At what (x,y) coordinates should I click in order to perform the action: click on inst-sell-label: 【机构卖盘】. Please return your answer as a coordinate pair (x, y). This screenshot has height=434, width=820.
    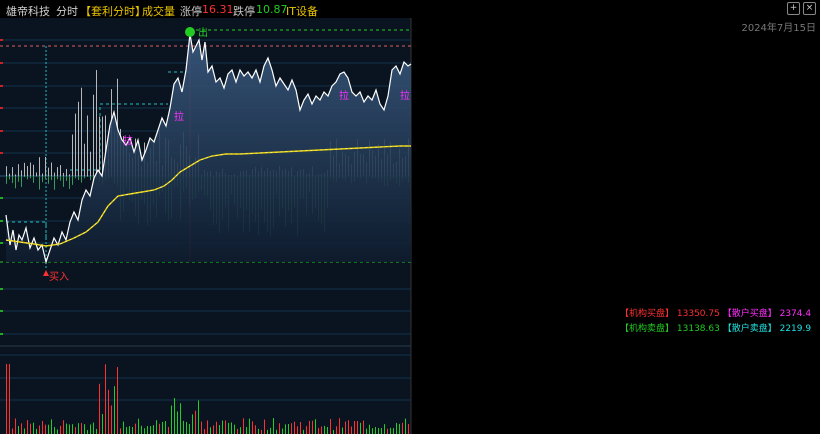
    Looking at the image, I should click on (647, 329).